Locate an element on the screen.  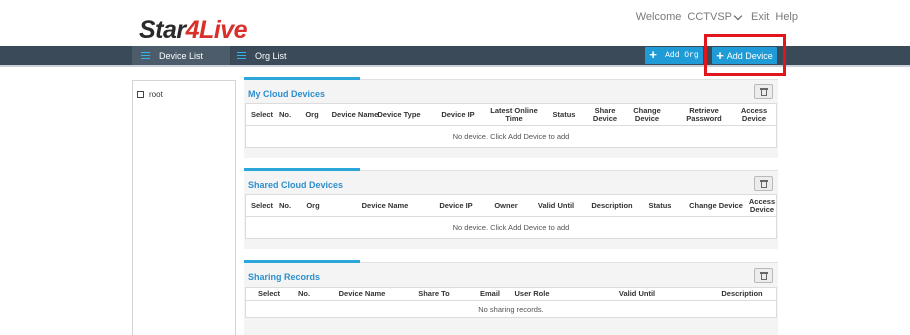
logo: Star4Live is located at coordinates (193, 30).